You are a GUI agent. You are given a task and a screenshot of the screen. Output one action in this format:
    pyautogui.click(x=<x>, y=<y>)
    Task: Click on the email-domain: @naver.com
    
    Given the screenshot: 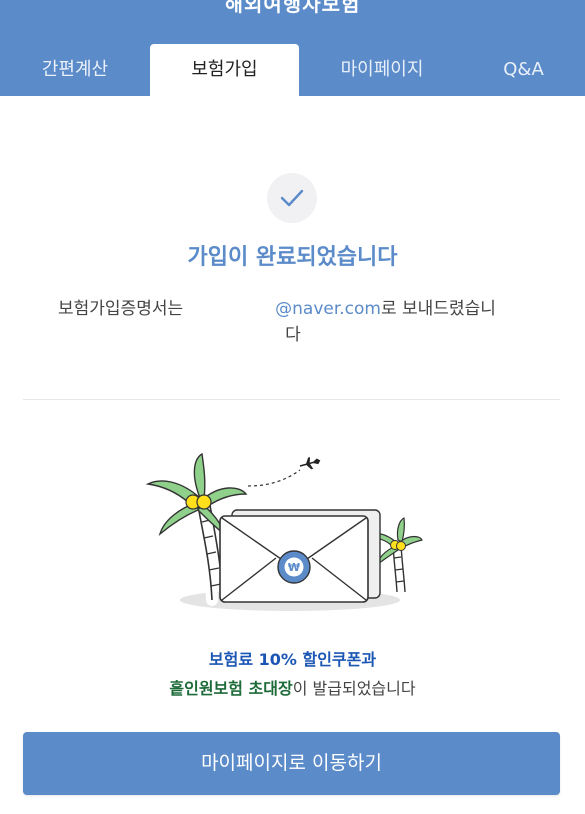 What is the action you would take?
    pyautogui.click(x=328, y=309)
    